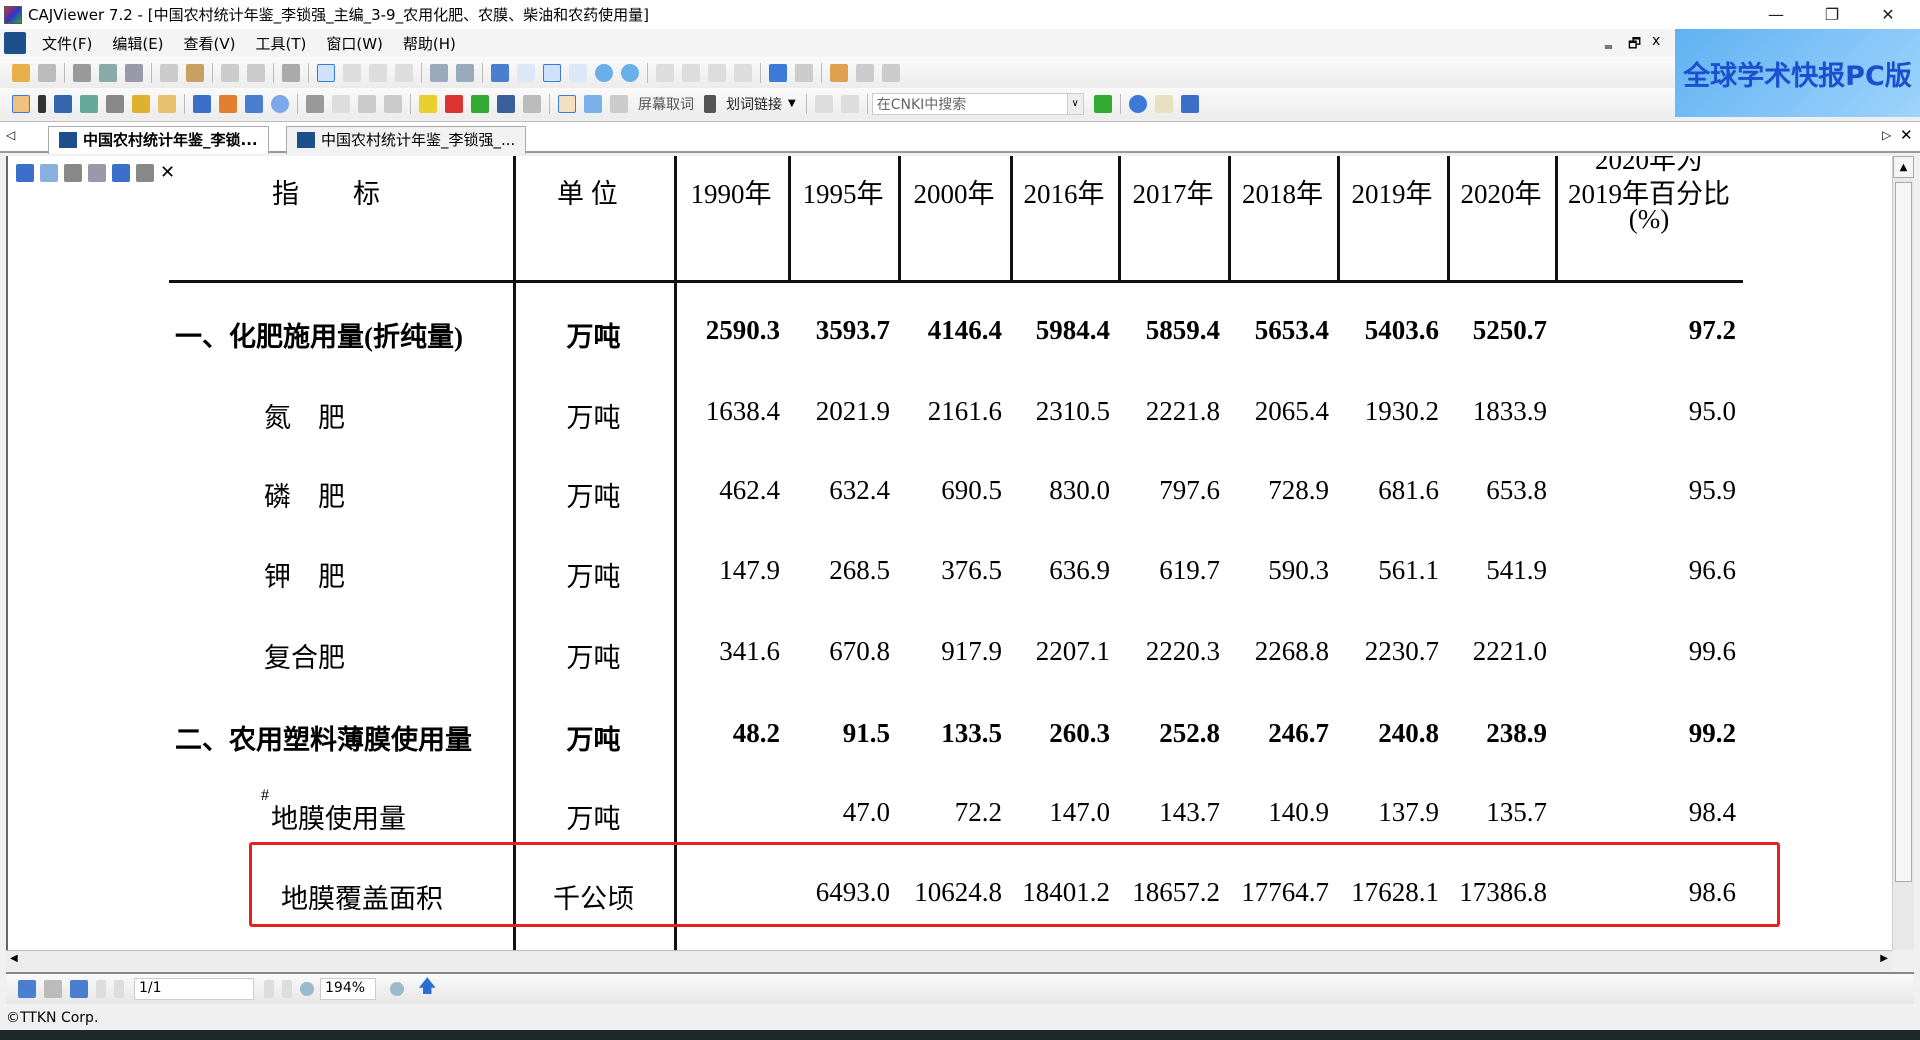 The height and width of the screenshot is (1040, 1920). What do you see at coordinates (1634, 45) in the screenshot?
I see `mdi-restore-button: 🗗` at bounding box center [1634, 45].